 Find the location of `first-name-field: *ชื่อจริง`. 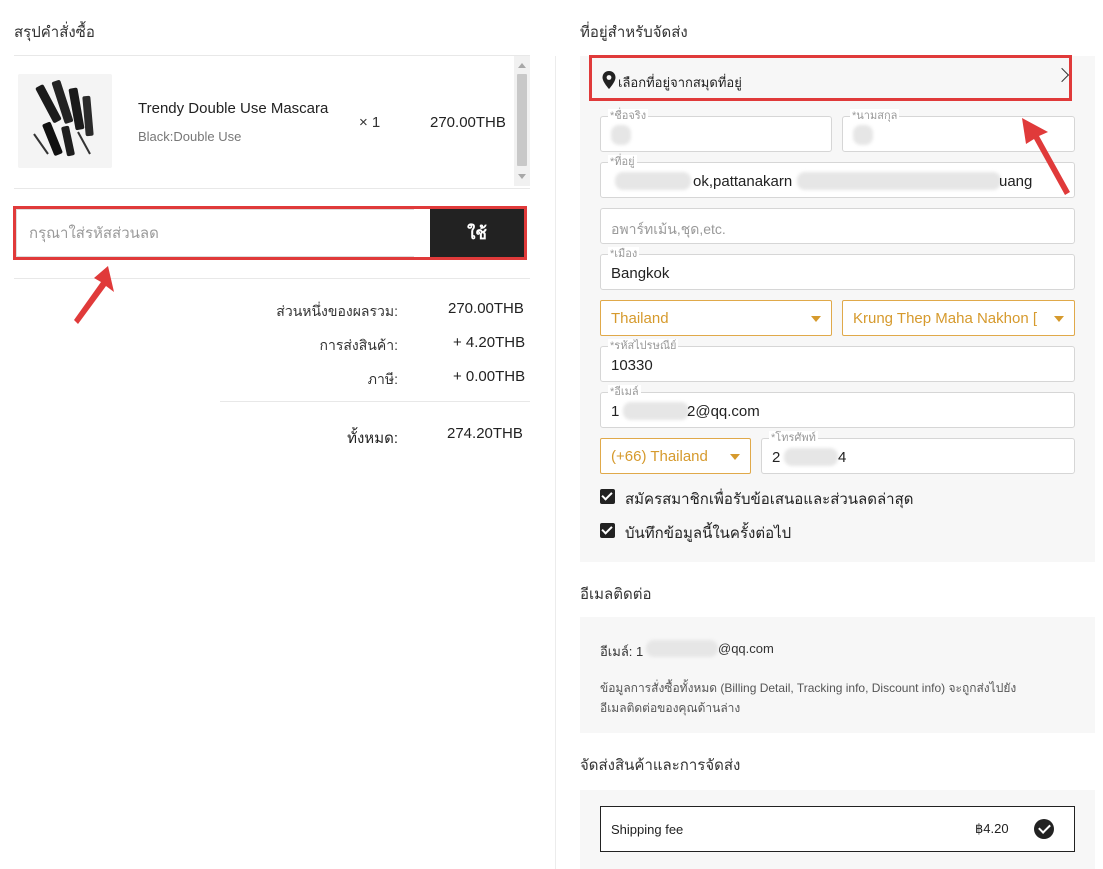

first-name-field: *ชื่อจริง is located at coordinates (716, 130).